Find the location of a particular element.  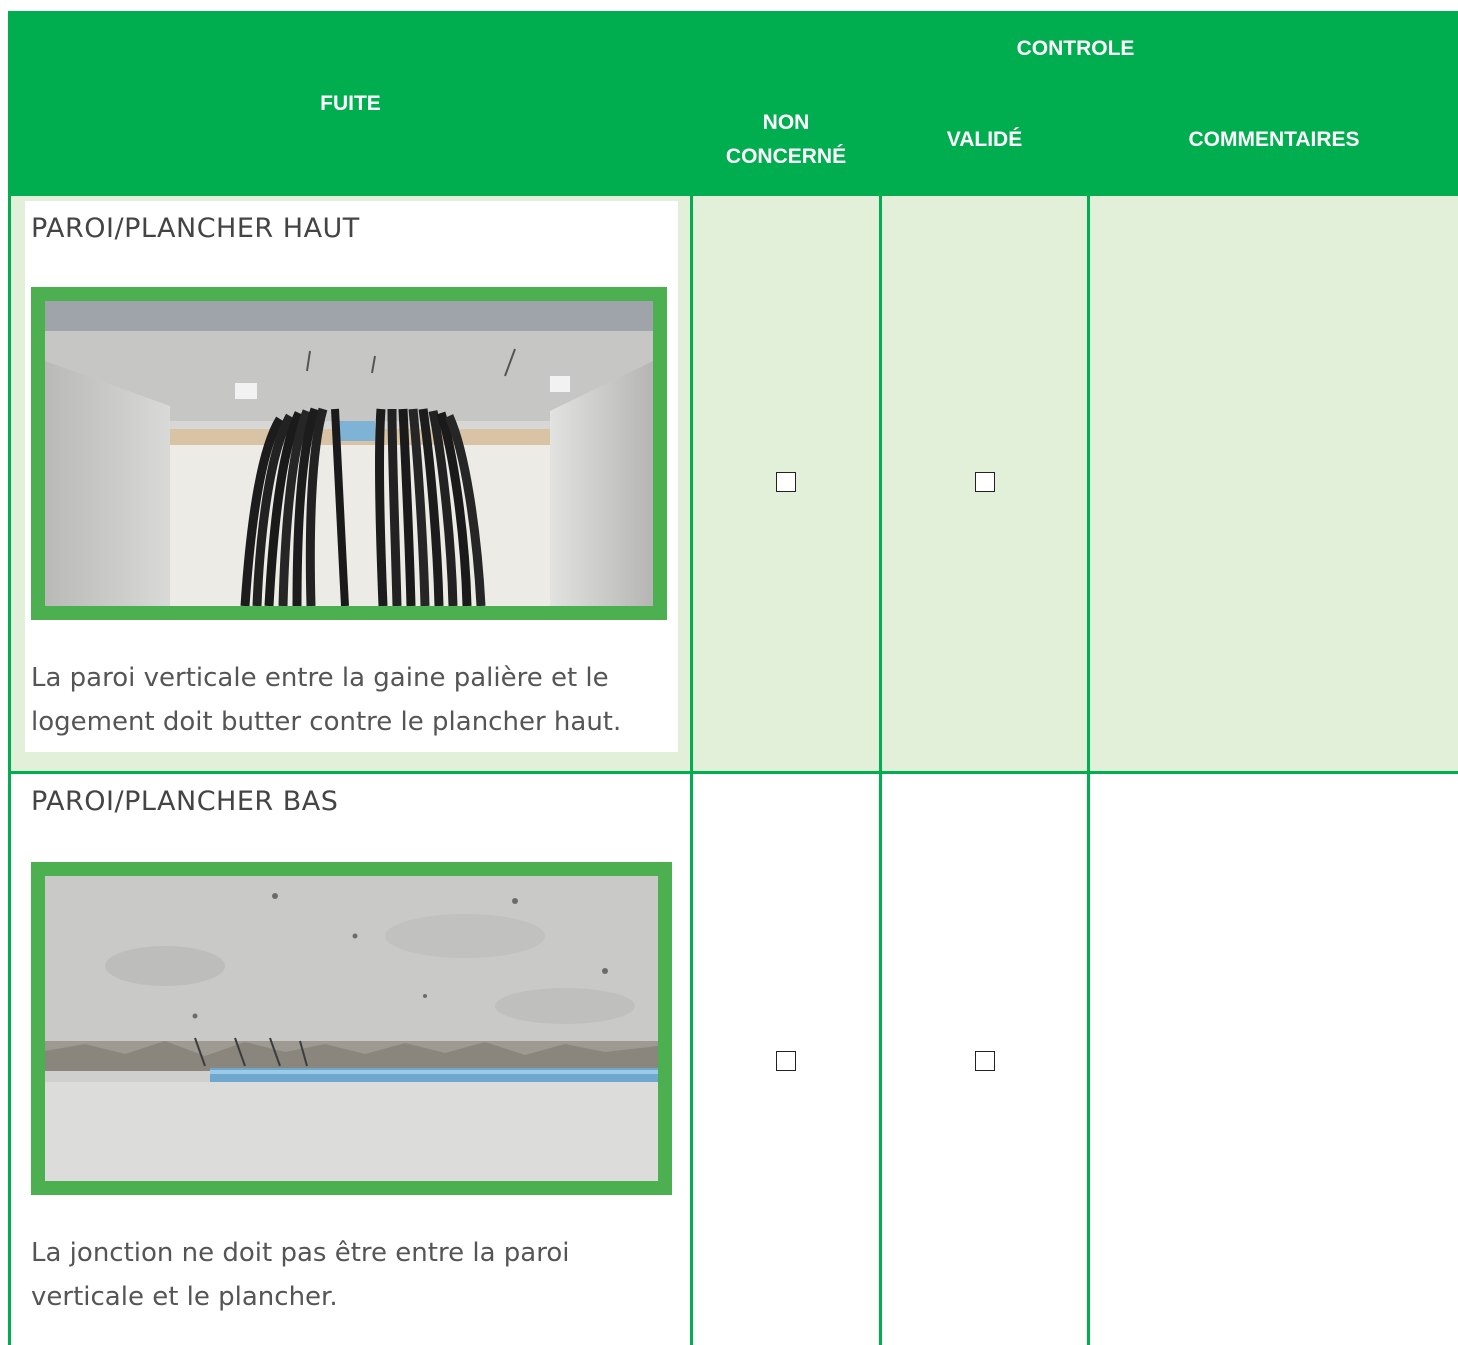

header-controle-label: CONTROLE is located at coordinates (1075, 48).